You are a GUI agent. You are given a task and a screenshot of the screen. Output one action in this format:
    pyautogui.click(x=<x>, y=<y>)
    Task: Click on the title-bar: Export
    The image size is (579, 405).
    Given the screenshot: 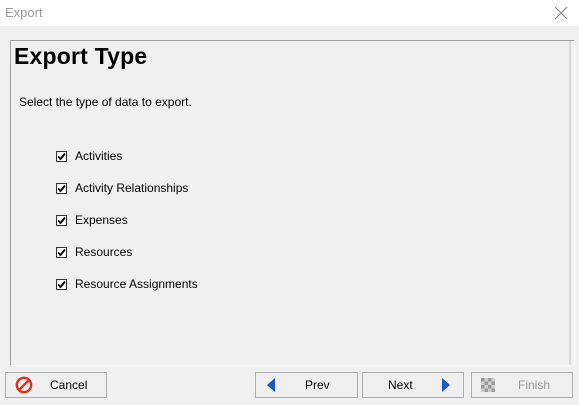 What is the action you would take?
    pyautogui.click(x=289, y=13)
    